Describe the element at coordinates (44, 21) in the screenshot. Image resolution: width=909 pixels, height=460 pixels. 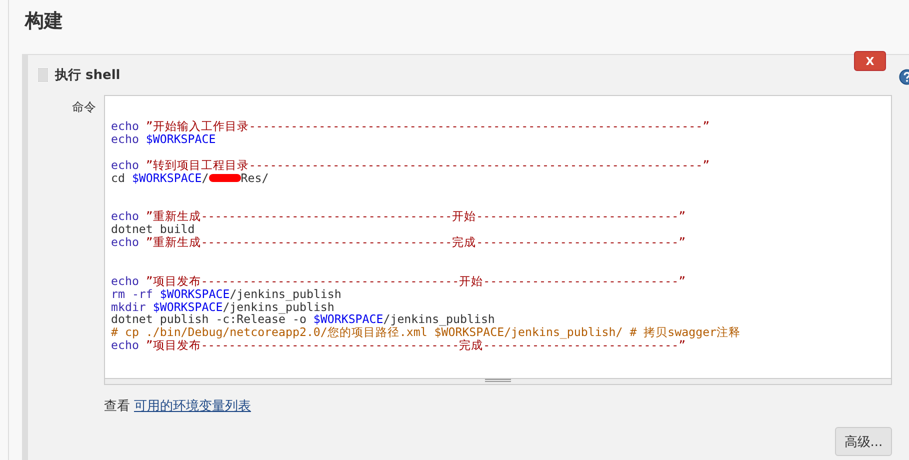
I see `section-title: 构建` at that location.